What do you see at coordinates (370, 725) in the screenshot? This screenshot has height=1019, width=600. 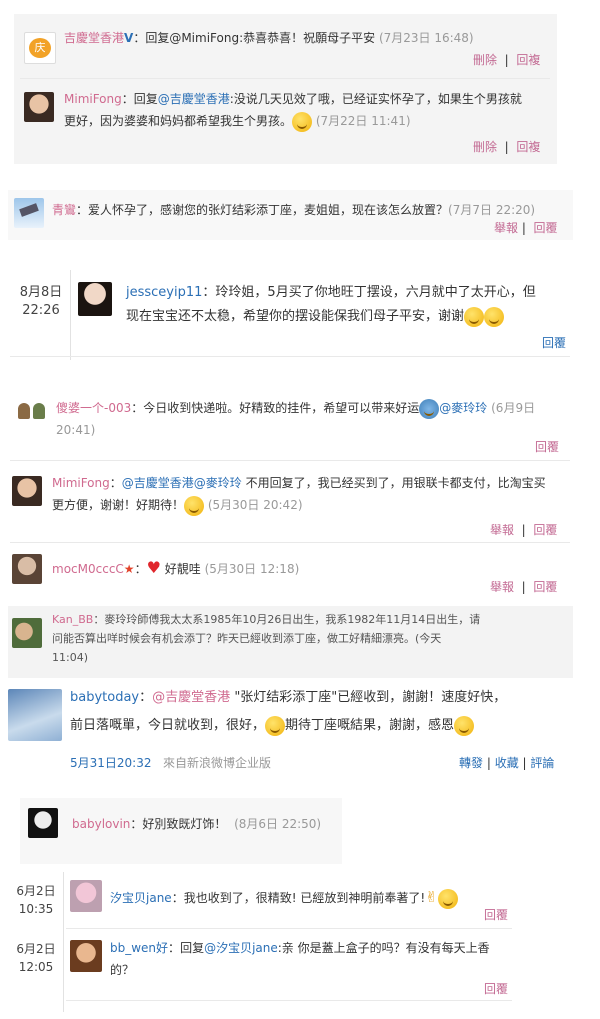 I see `comment-text: 期待丁座嘅結果，謝謝，感恩` at bounding box center [370, 725].